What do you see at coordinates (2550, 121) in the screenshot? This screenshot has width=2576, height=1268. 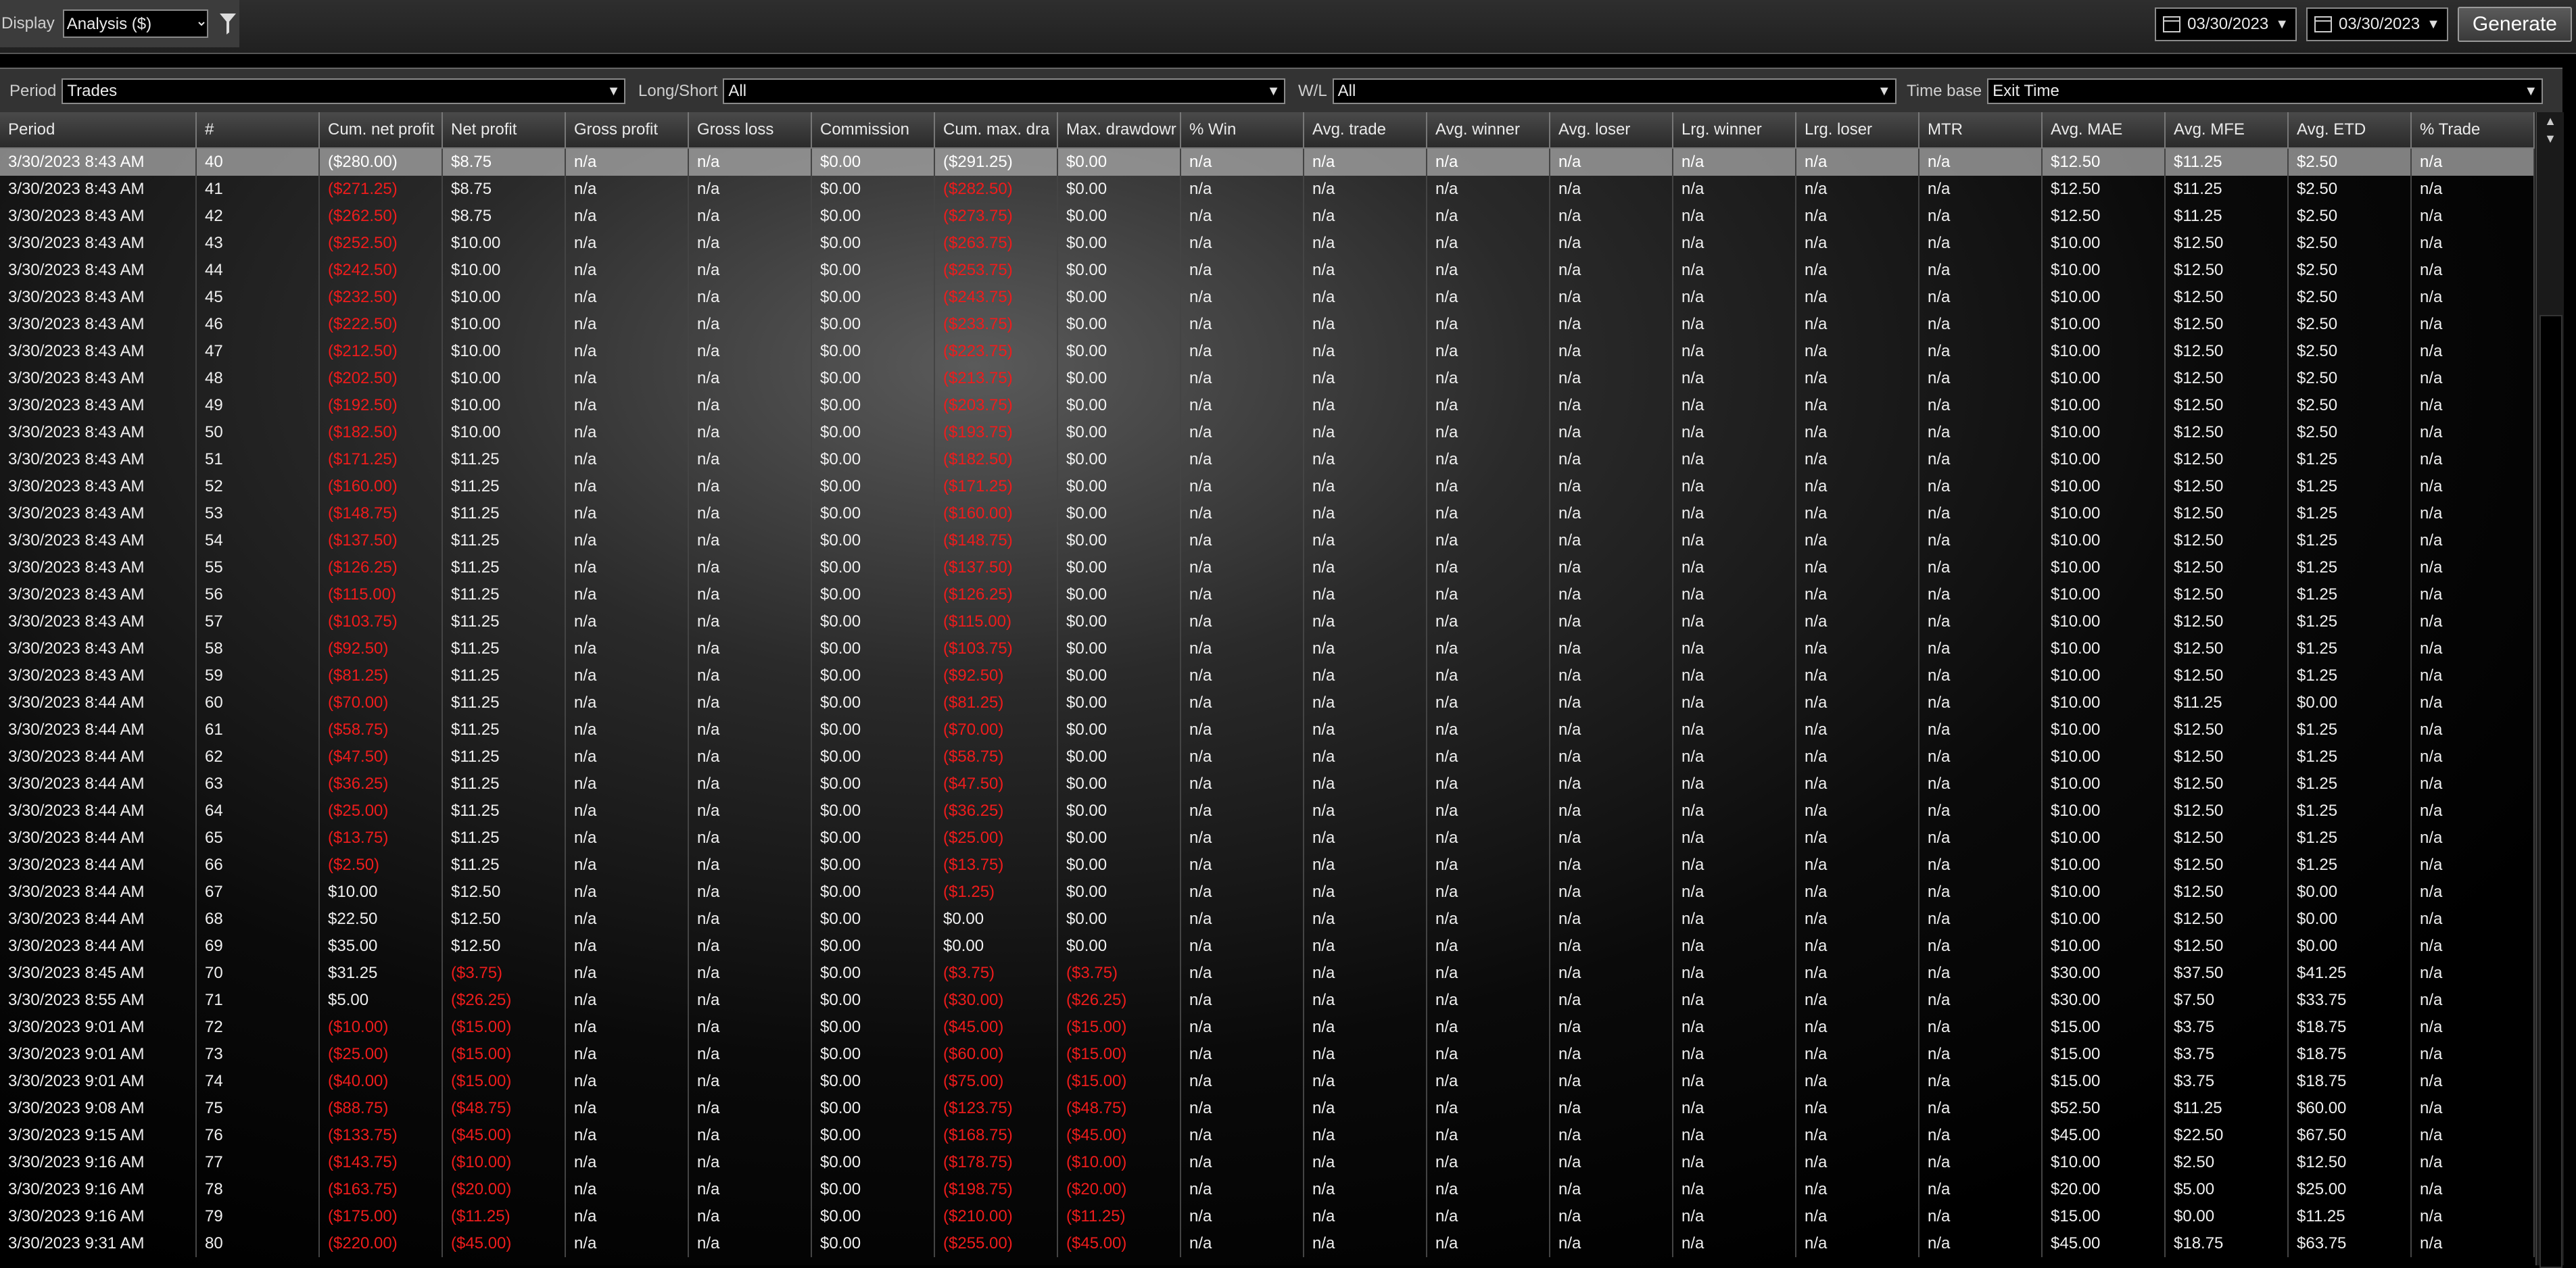 I see `scroll-up-arrow-icon: ▲` at bounding box center [2550, 121].